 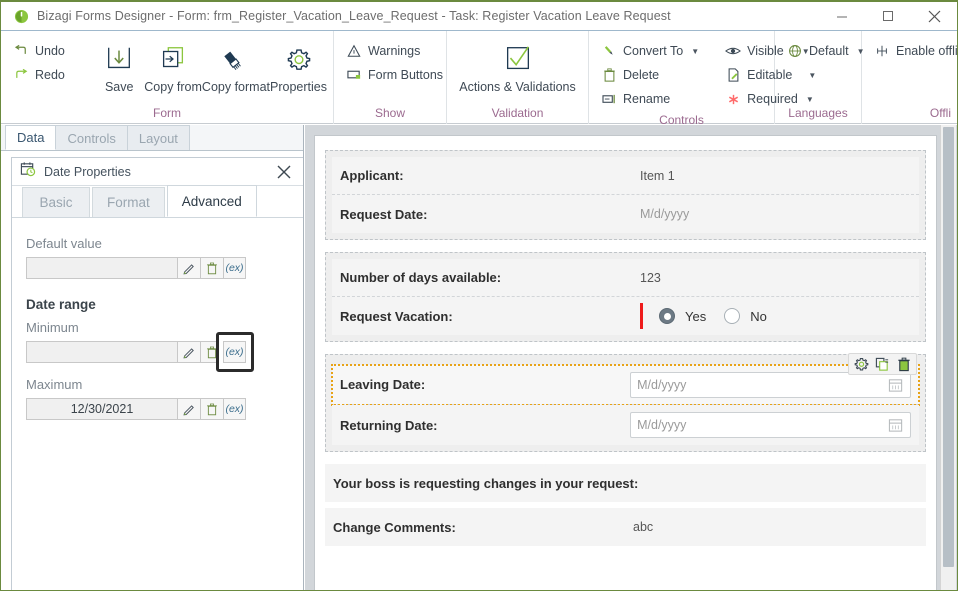 What do you see at coordinates (28, 171) in the screenshot?
I see `date-properties-icon` at bounding box center [28, 171].